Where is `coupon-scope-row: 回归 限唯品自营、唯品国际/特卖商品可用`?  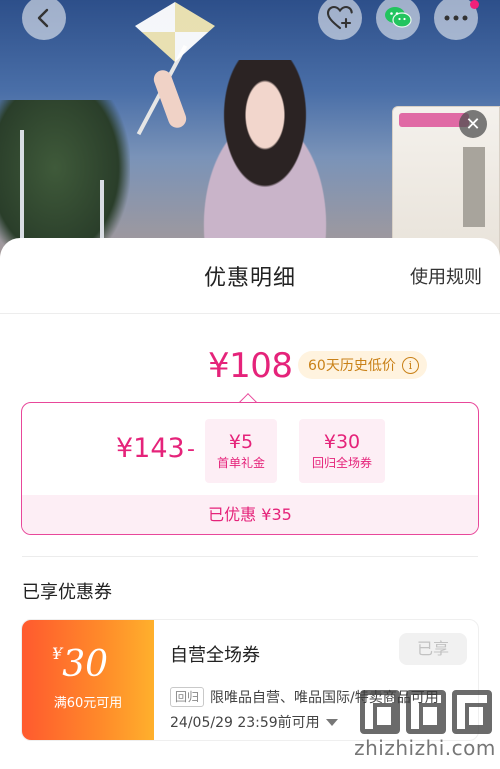 coupon-scope-row: 回归 限唯品自营、唯品国际/特卖商品可用 is located at coordinates (320, 697).